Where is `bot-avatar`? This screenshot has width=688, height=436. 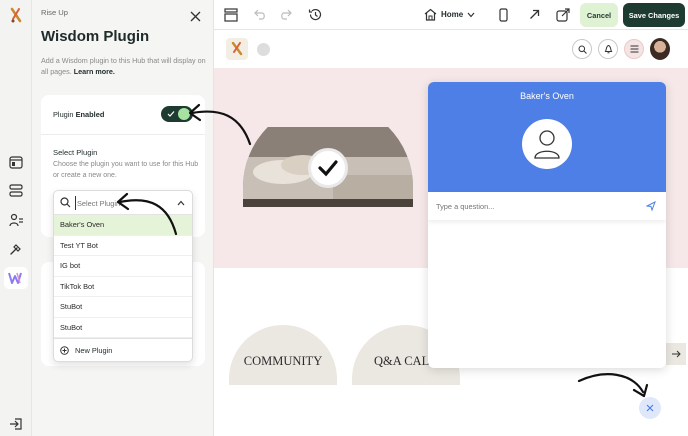
bot-avatar is located at coordinates (547, 144).